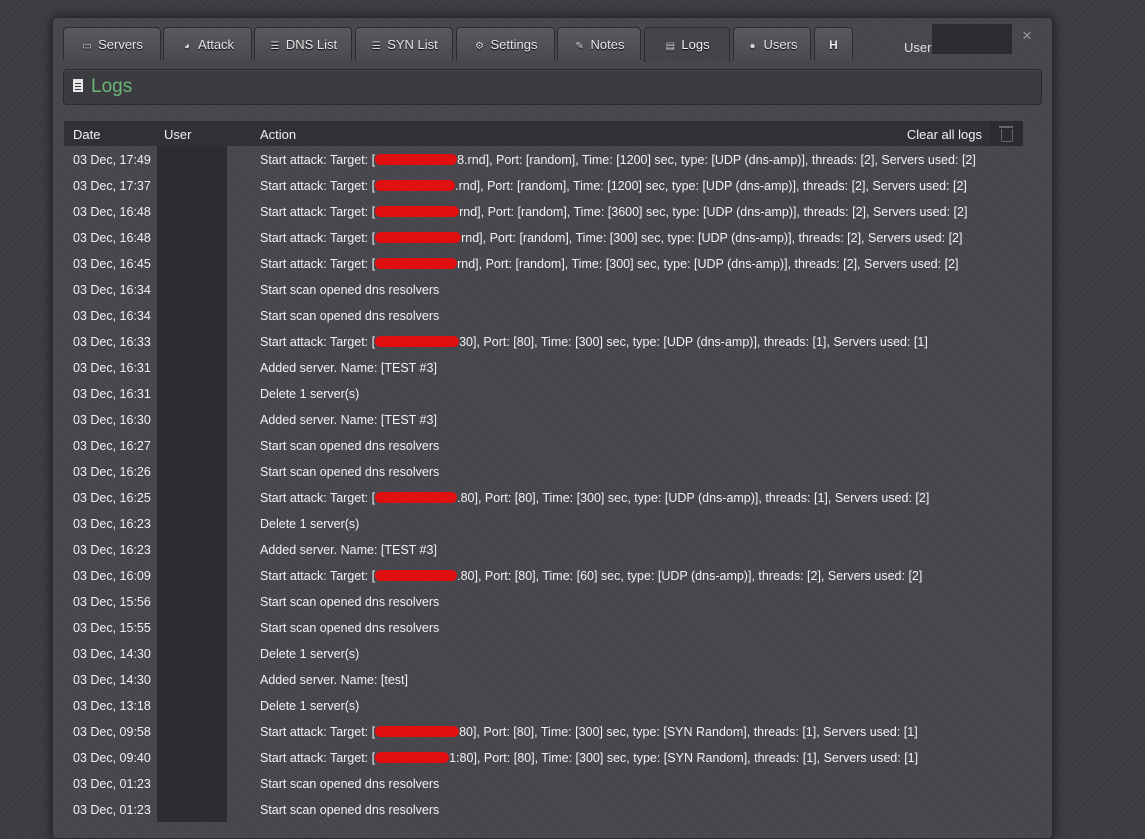 Image resolution: width=1145 pixels, height=839 pixels. What do you see at coordinates (772, 43) in the screenshot?
I see `tab-users: ● Users` at bounding box center [772, 43].